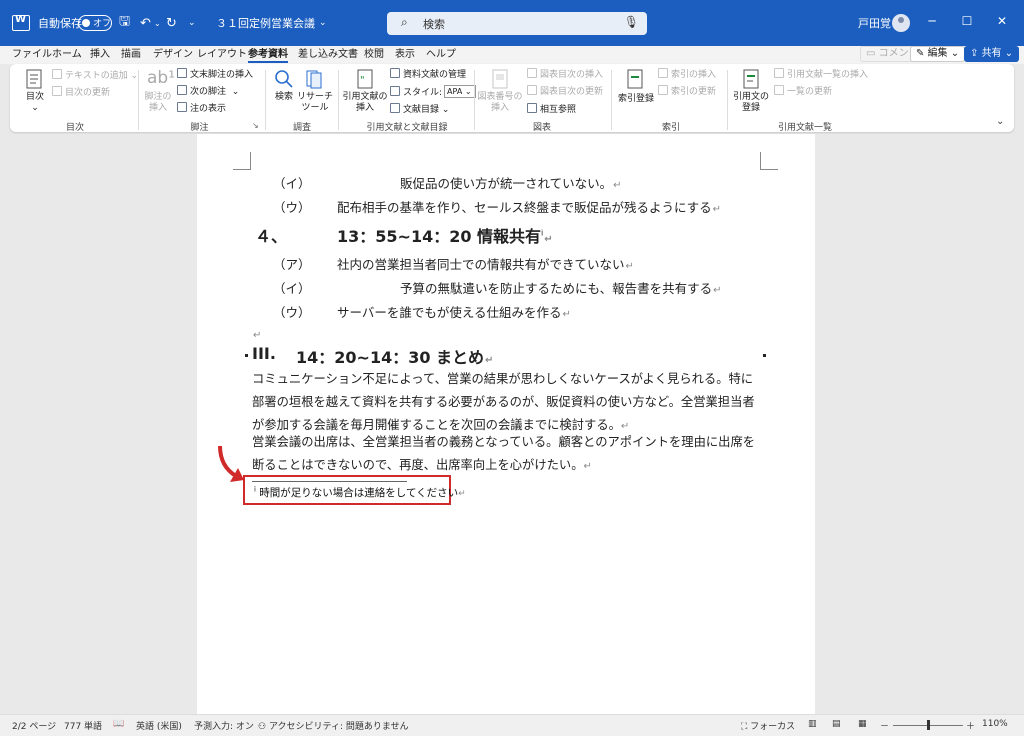 This screenshot has height=736, width=1024. What do you see at coordinates (635, 79) in the screenshot?
I see `mark-entry-icon` at bounding box center [635, 79].